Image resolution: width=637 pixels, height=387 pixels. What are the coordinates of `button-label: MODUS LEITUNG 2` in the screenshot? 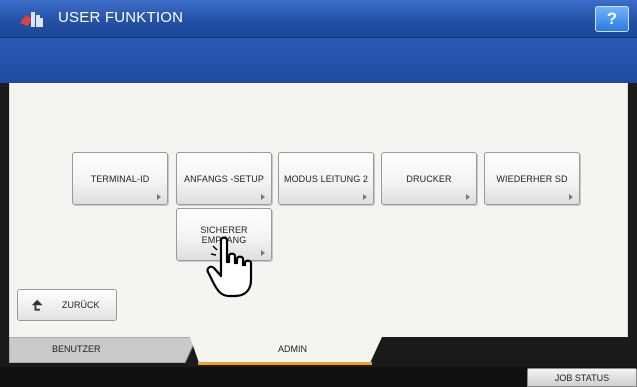 It's located at (325, 178).